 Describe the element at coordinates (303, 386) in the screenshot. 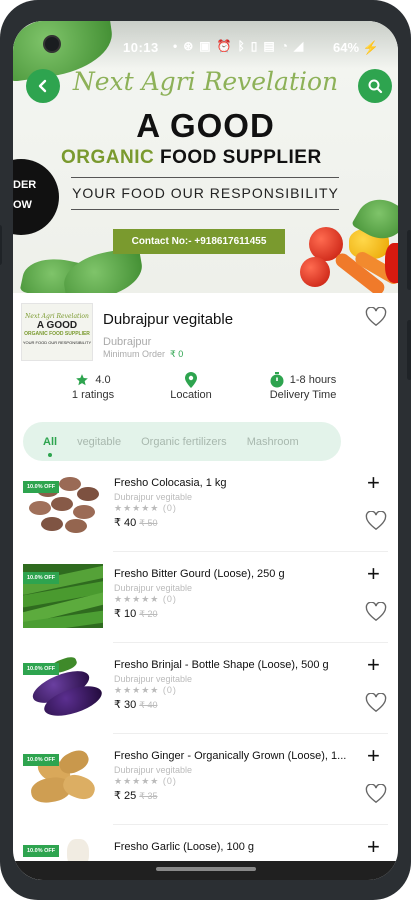

I see `delivery-stat: 1-8 hours Delivery Time` at that location.